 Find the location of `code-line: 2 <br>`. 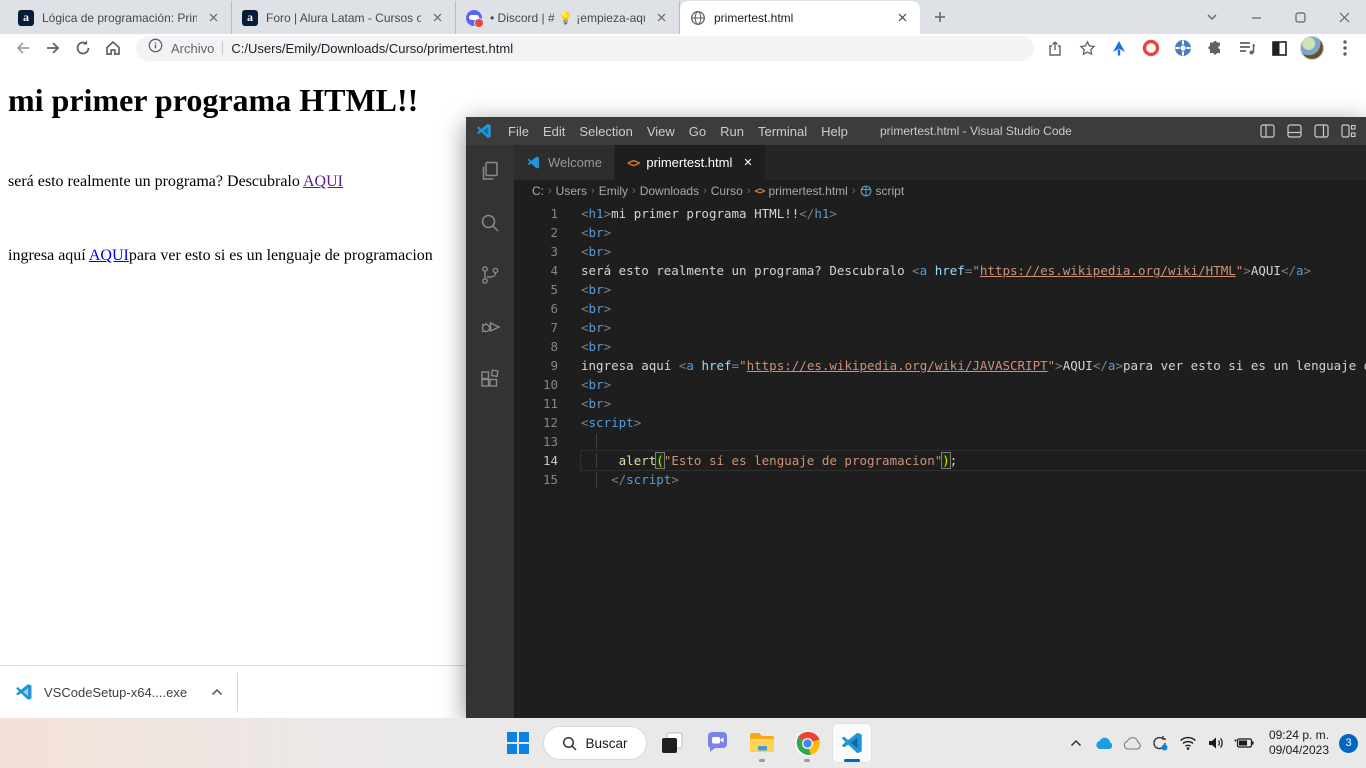

code-line: 2 <br> is located at coordinates (940, 232).